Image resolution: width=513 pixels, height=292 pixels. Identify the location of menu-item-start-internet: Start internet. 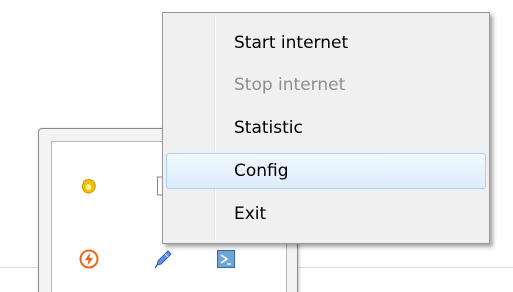
(326, 43).